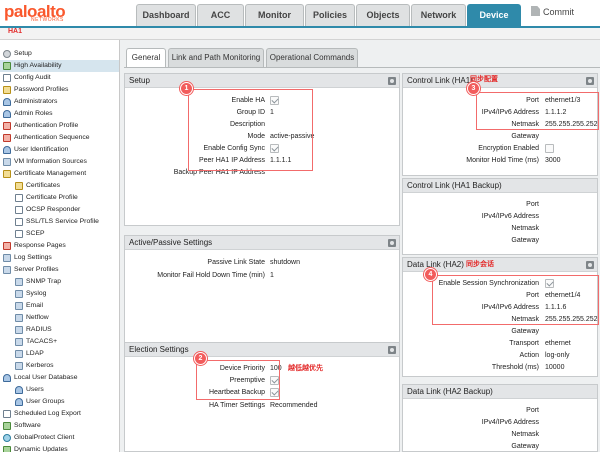 The image size is (600, 452). What do you see at coordinates (480, 264) in the screenshot?
I see `annotation-note-ha2: 同步会话` at bounding box center [480, 264].